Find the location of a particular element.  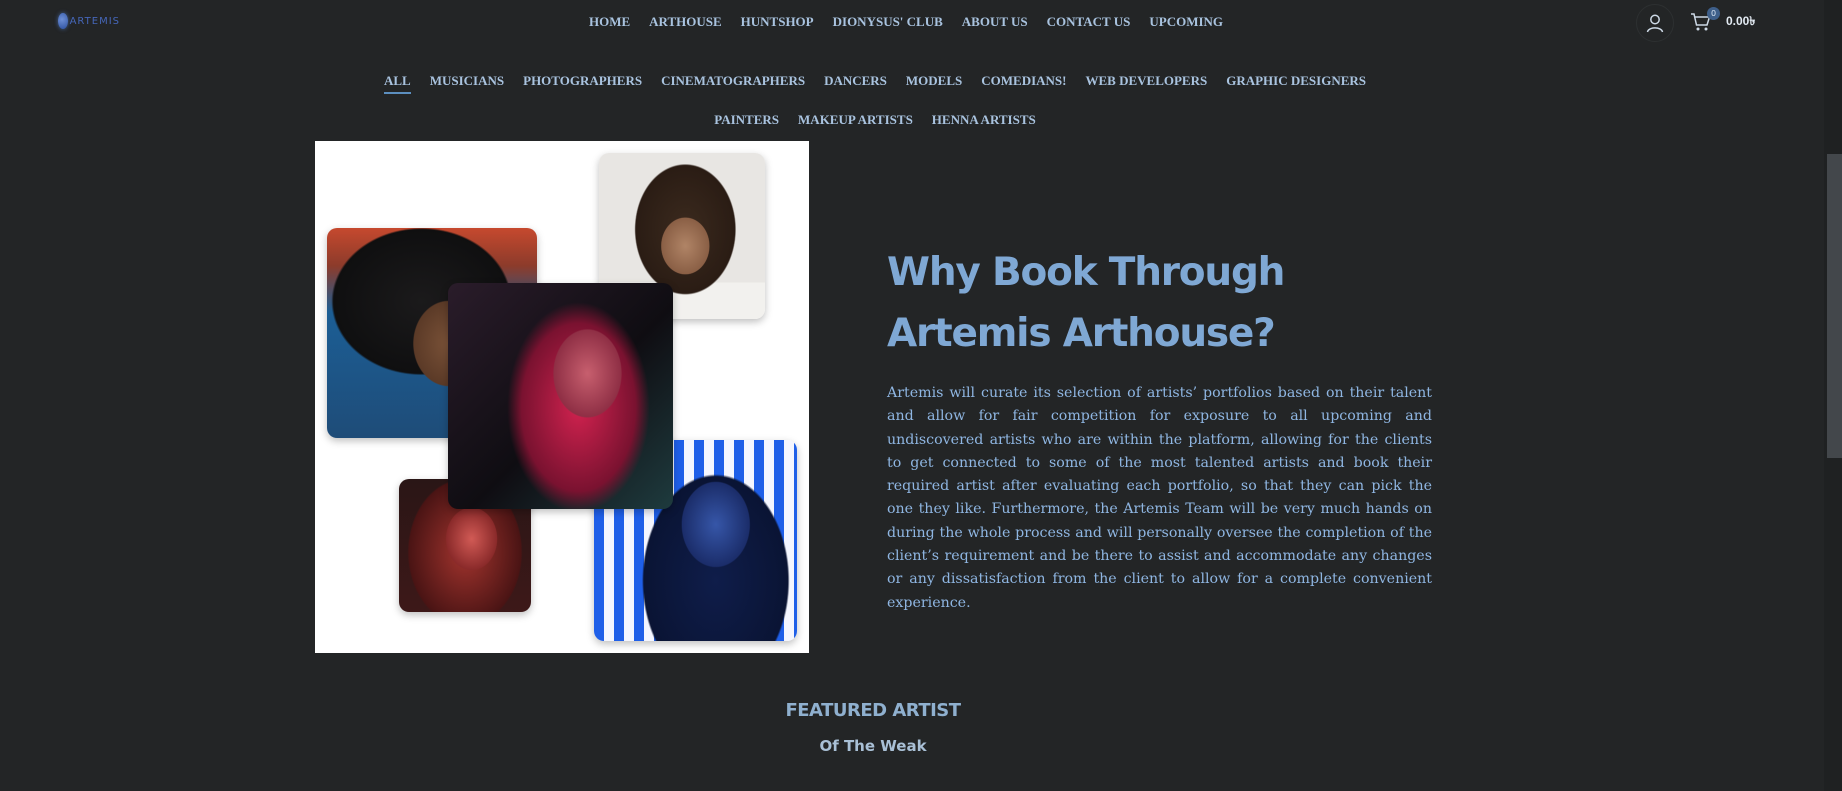

featured-artist-heading: FEATURED ARTIST is located at coordinates (873, 710).